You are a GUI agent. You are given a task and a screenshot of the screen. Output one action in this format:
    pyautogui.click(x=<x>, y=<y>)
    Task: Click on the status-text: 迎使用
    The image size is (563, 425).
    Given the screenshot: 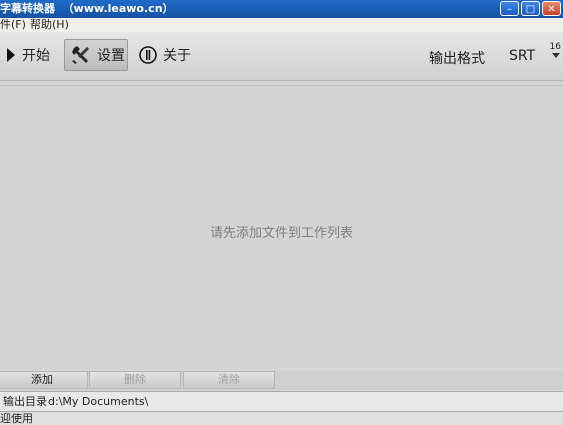 What is the action you would take?
    pyautogui.click(x=16, y=418)
    